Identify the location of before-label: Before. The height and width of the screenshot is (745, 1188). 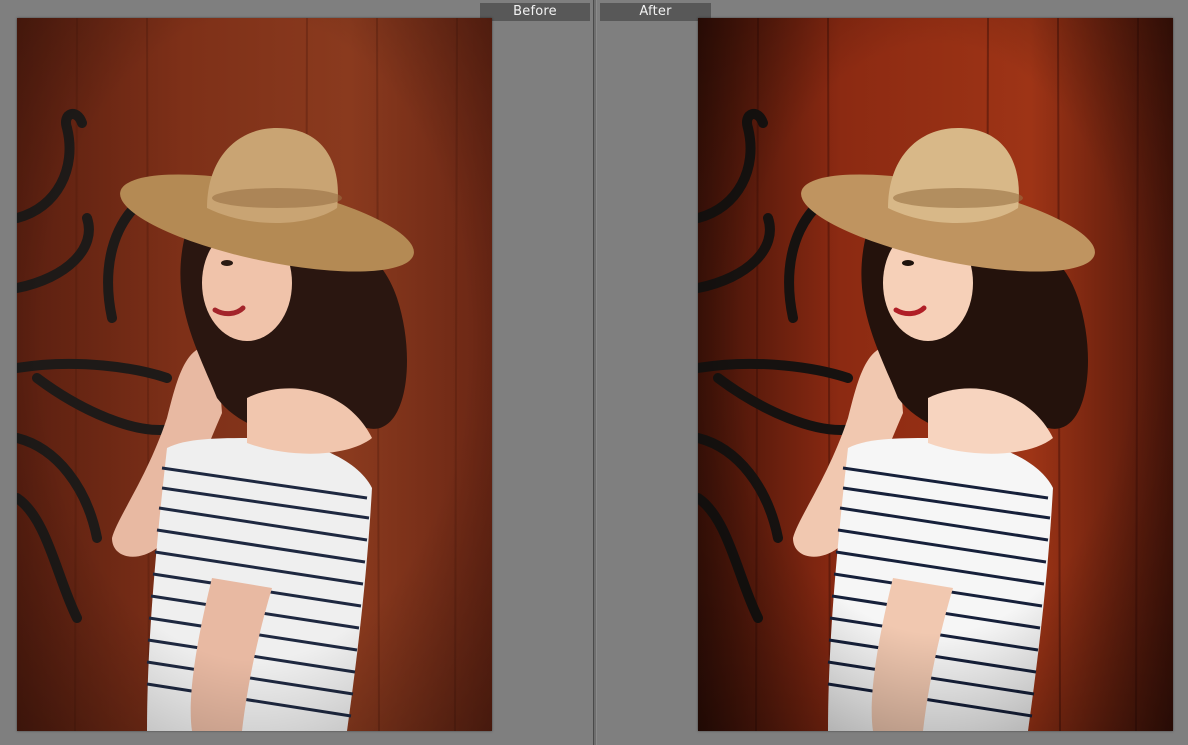
(535, 12).